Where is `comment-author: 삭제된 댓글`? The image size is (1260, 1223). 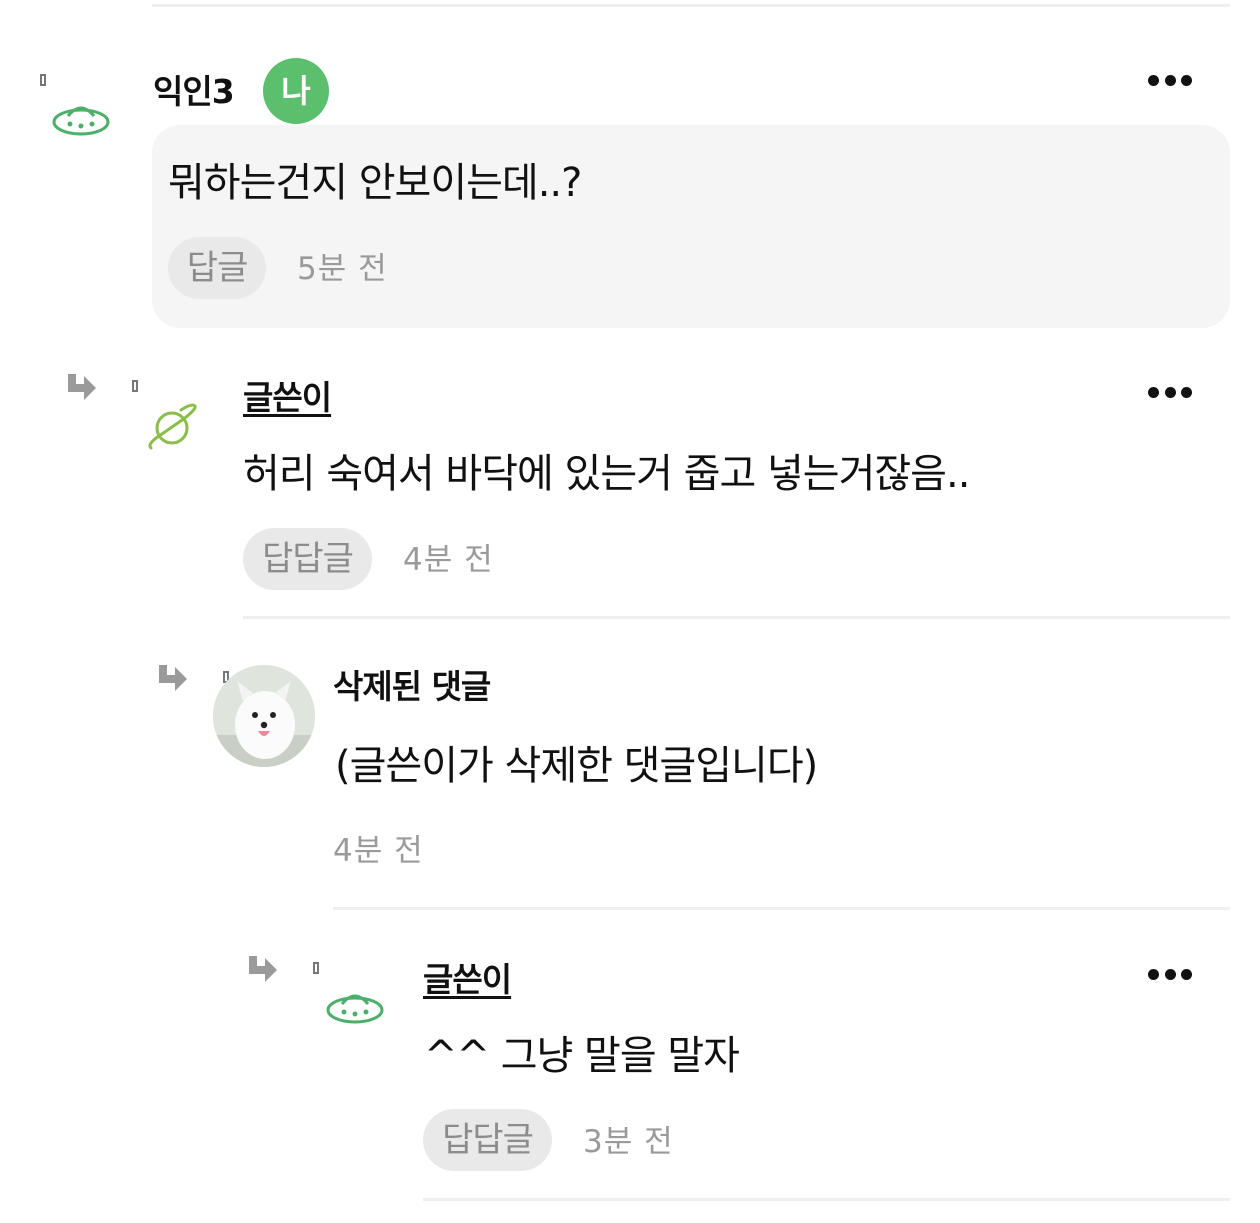 comment-author: 삭제된 댓글 is located at coordinates (412, 686).